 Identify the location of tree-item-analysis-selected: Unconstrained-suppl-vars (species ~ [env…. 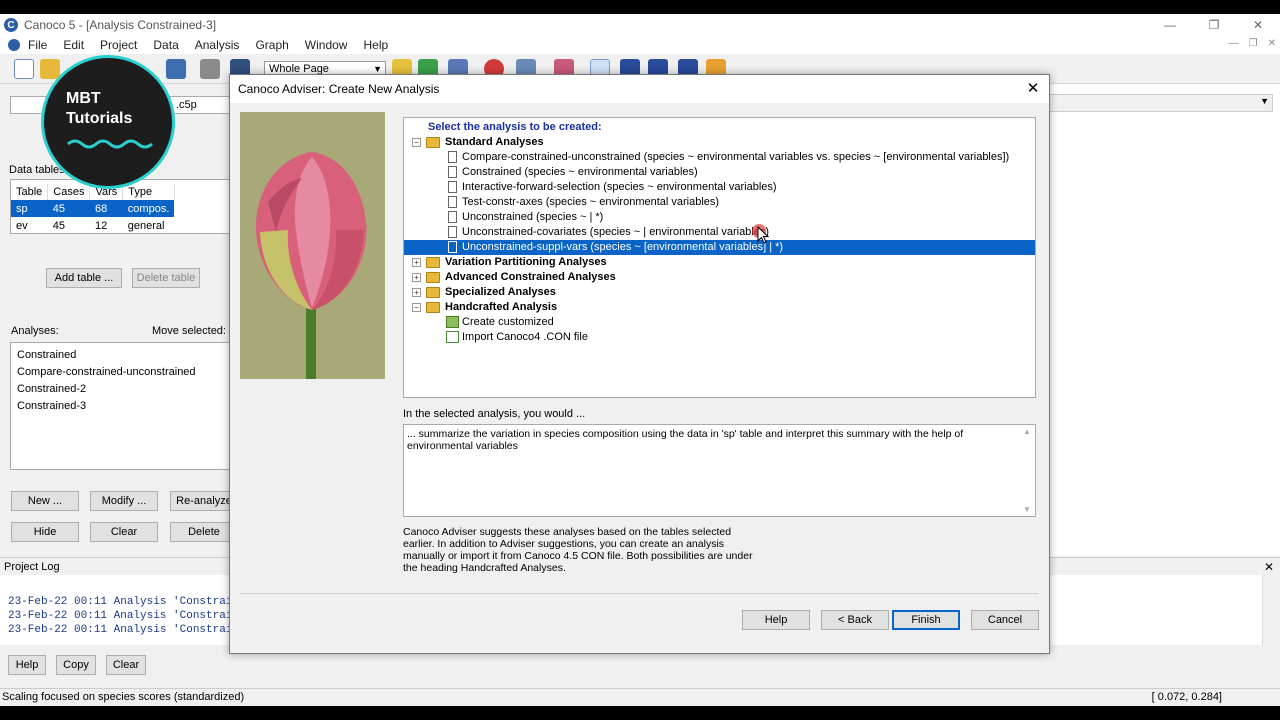
(719, 247).